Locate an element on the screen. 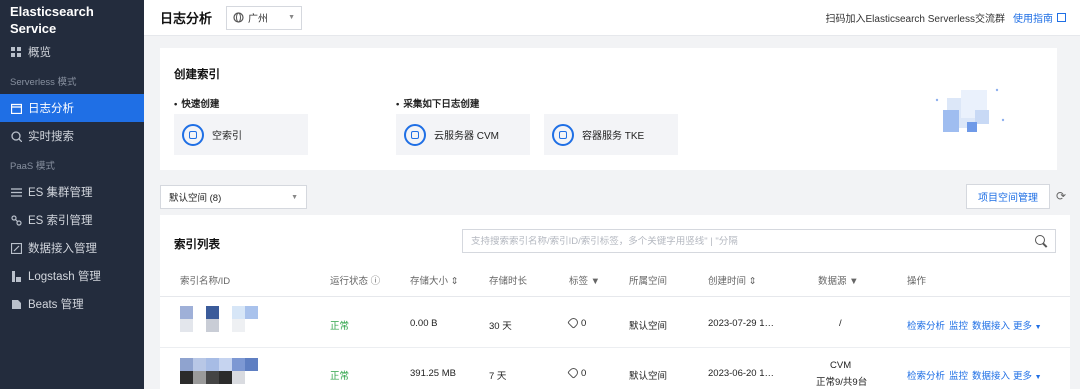 The width and height of the screenshot is (1080, 389). sidebar-item-label: 实时搜索 is located at coordinates (51, 137).